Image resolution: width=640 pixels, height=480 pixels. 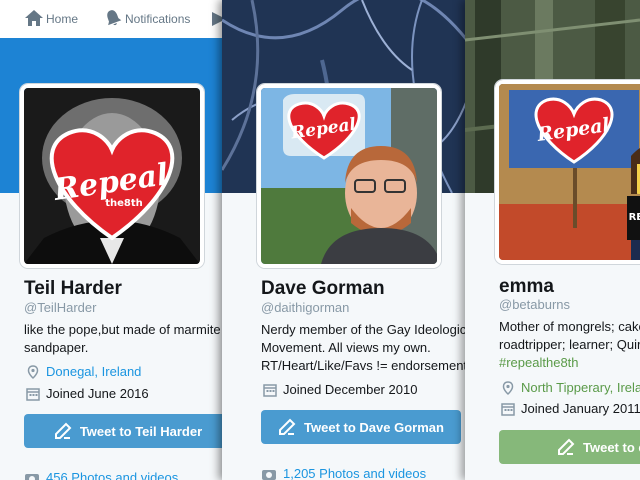 What do you see at coordinates (323, 289) in the screenshot?
I see `profile-name: Dave Gorman` at bounding box center [323, 289].